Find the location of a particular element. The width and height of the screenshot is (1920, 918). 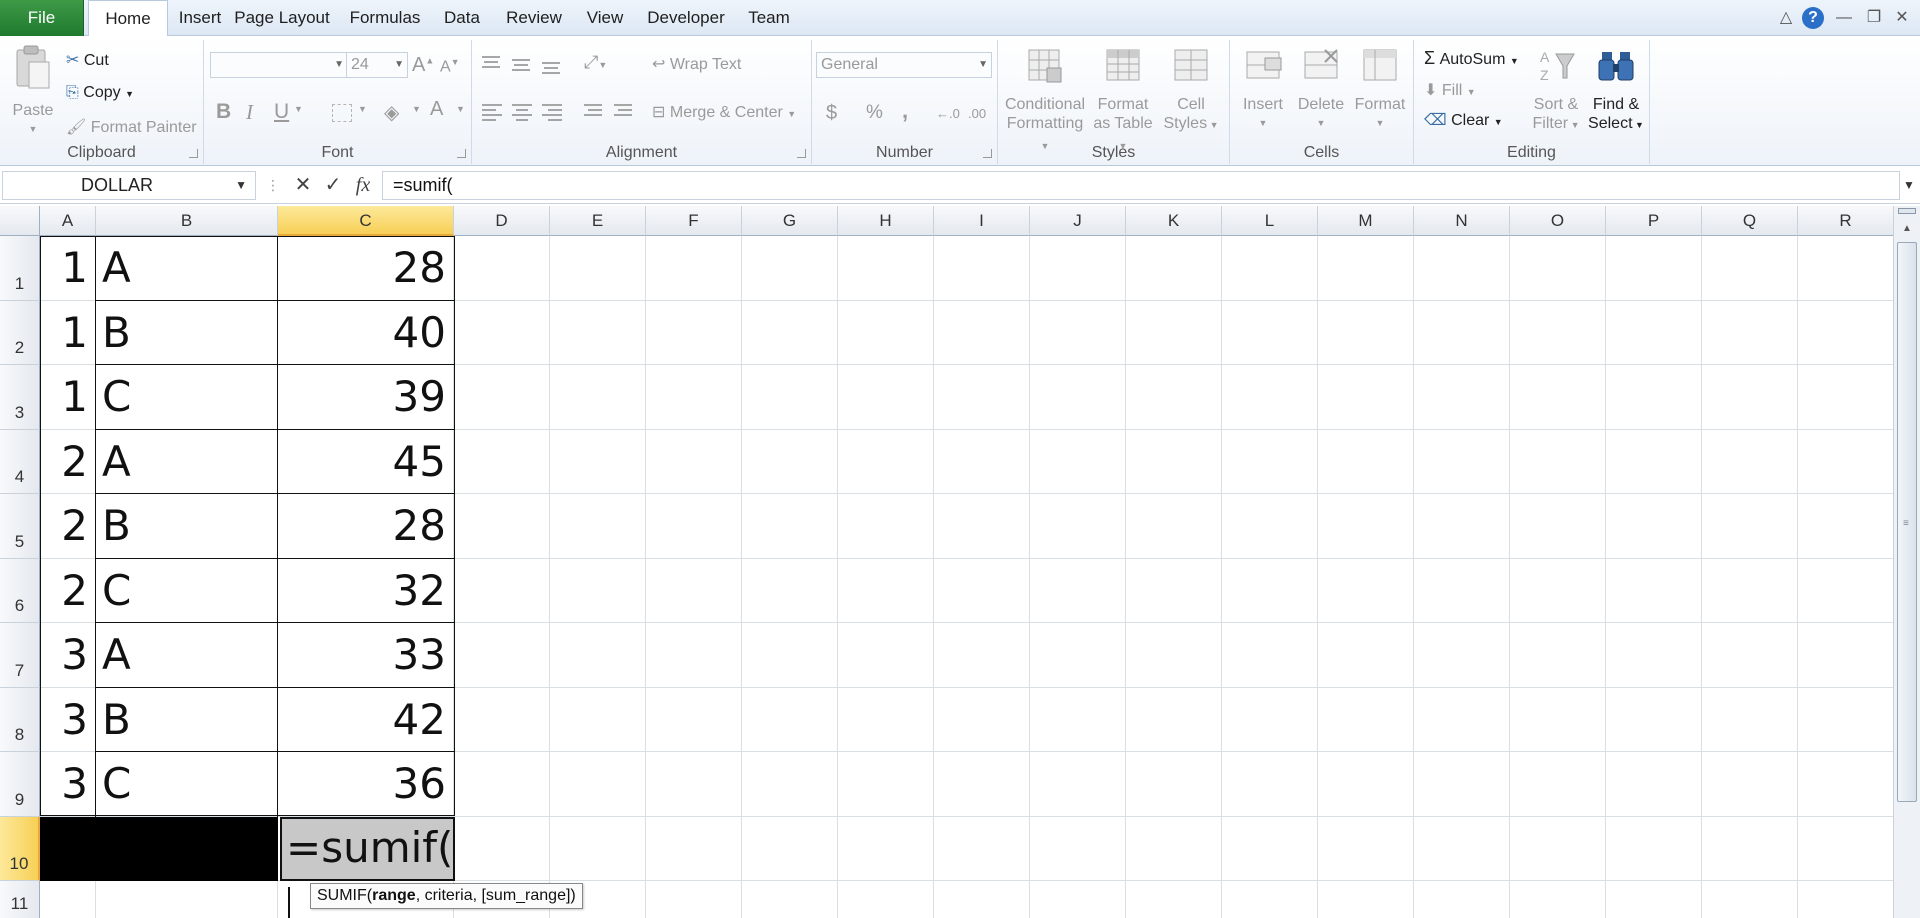

cut-button: ✂ Cut is located at coordinates (87, 60).